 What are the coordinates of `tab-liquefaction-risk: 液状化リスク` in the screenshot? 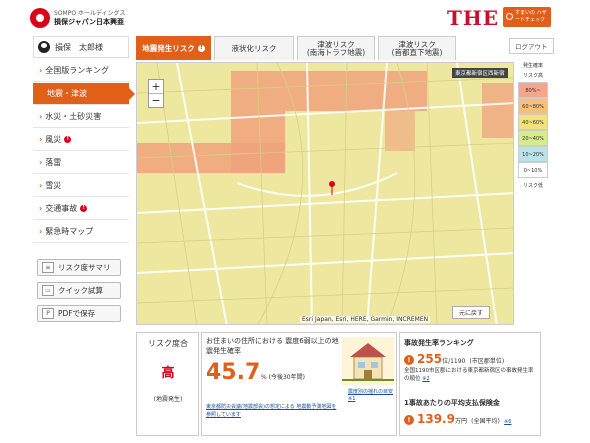 It's located at (254, 48).